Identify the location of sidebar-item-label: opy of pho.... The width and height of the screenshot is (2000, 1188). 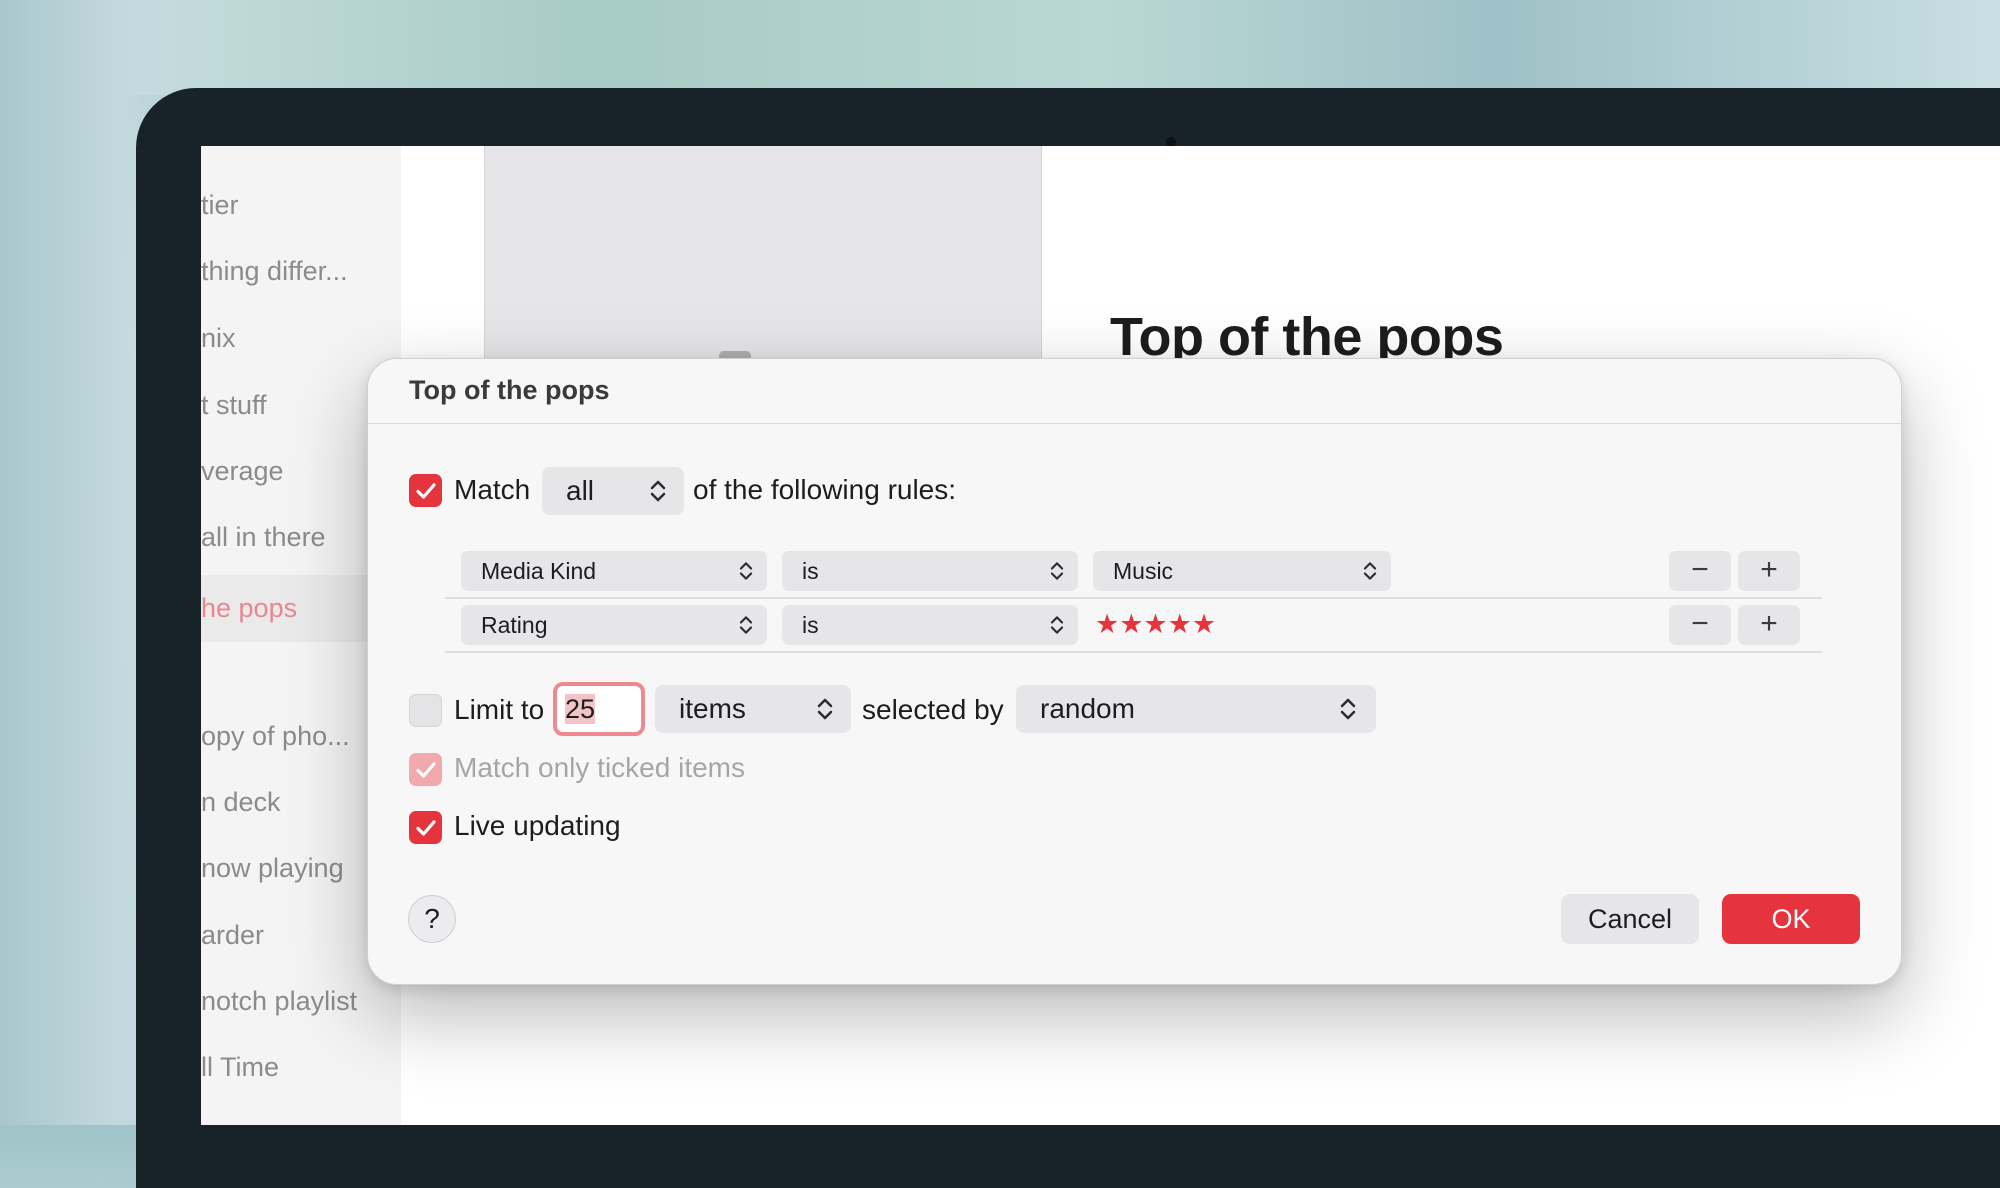
(275, 736).